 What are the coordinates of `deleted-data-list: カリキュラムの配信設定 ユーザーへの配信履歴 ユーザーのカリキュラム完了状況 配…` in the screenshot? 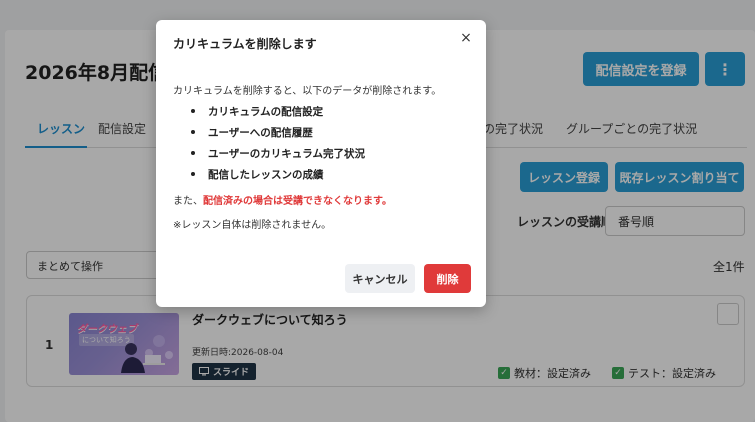 It's located at (278, 146).